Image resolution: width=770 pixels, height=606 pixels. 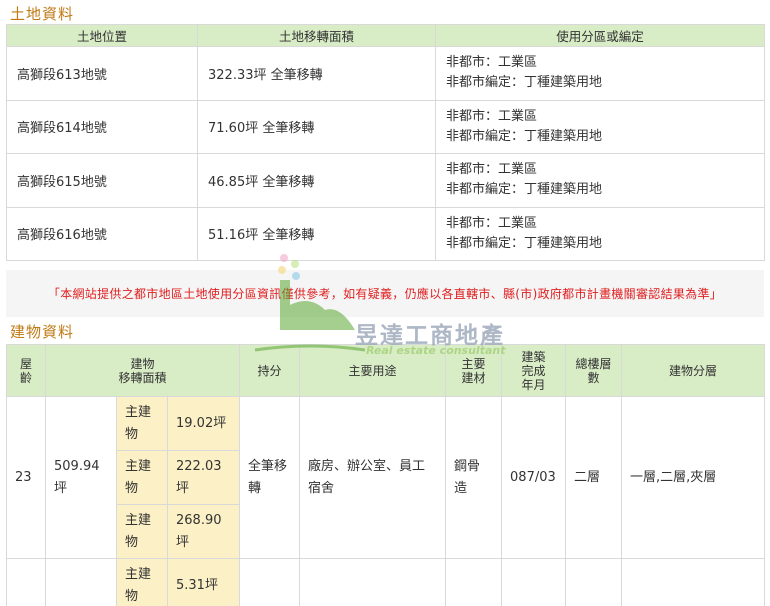 What do you see at coordinates (316, 180) in the screenshot?
I see `land-area: 46.85坪 全筆移轉` at bounding box center [316, 180].